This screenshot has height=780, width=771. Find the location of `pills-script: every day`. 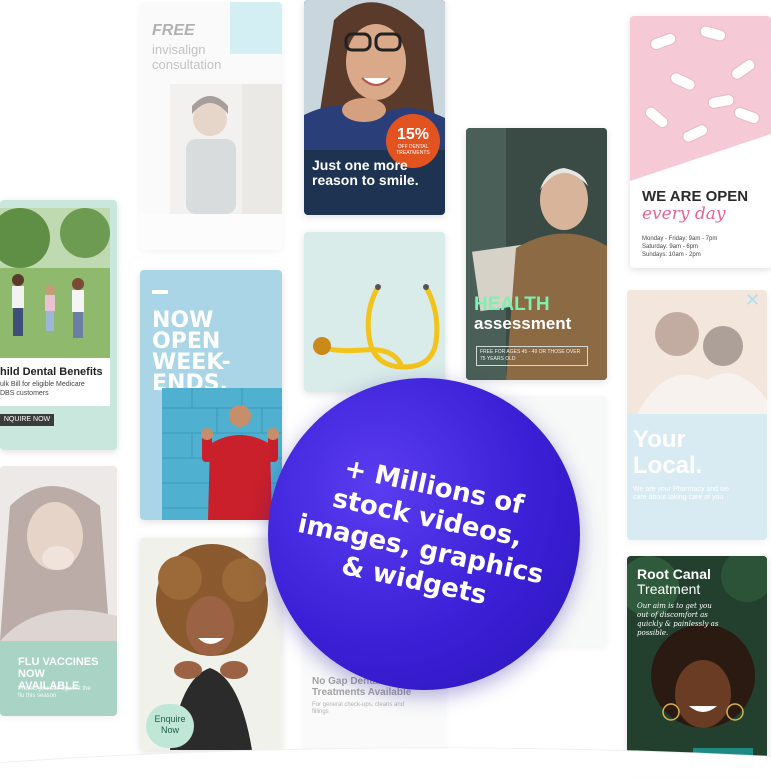

pills-script: every day is located at coordinates (684, 214).